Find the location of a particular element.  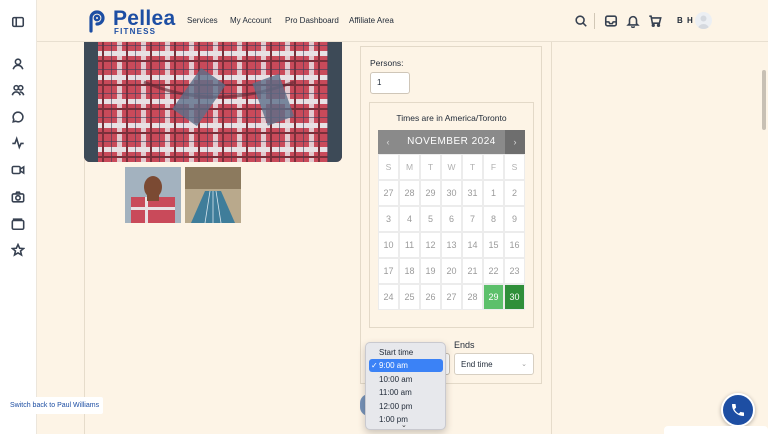

calendar-header: ‹ NOVEMBER 2024 › is located at coordinates (451, 142).